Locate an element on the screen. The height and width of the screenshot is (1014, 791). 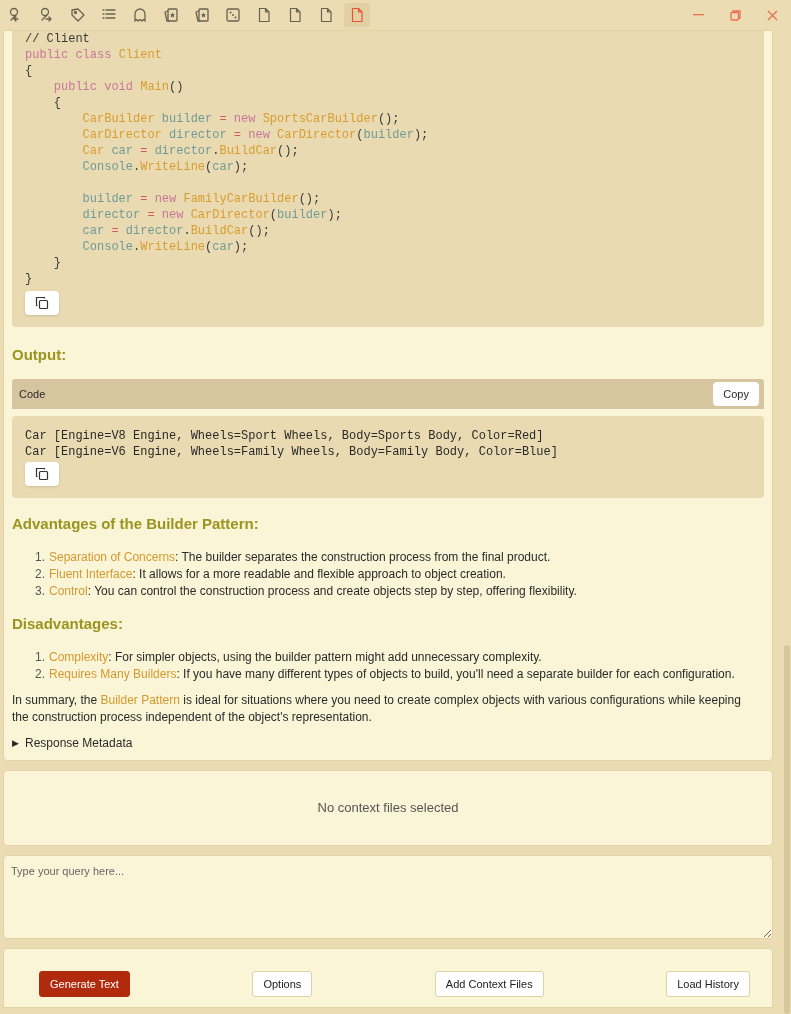
action-button: Add Context Files is located at coordinates (489, 984).